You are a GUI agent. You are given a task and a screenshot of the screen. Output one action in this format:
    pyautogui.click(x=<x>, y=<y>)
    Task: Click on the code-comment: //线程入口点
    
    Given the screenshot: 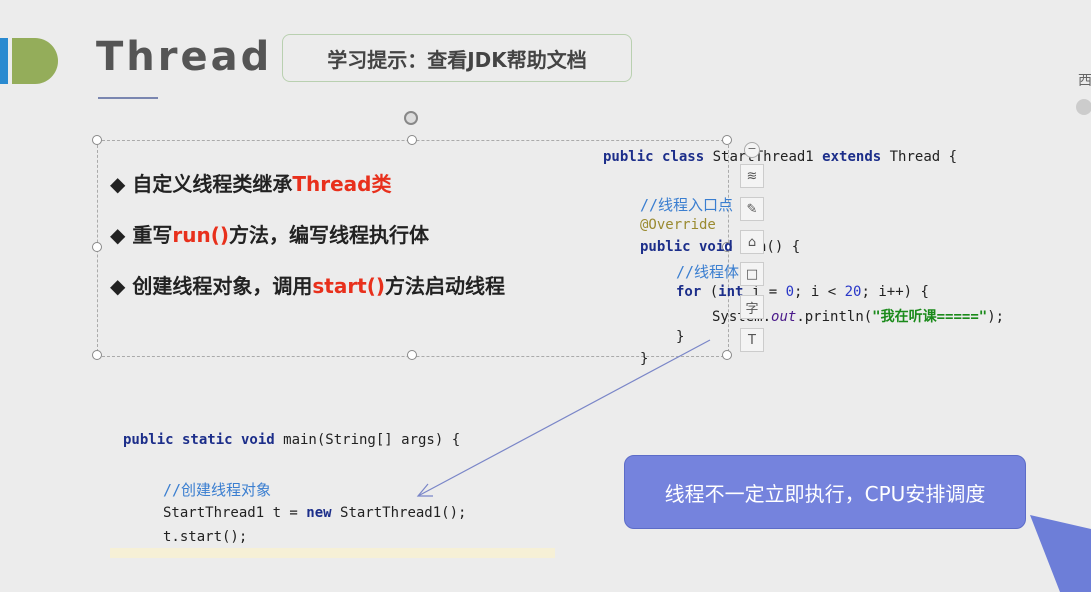 What is the action you would take?
    pyautogui.click(x=687, y=205)
    